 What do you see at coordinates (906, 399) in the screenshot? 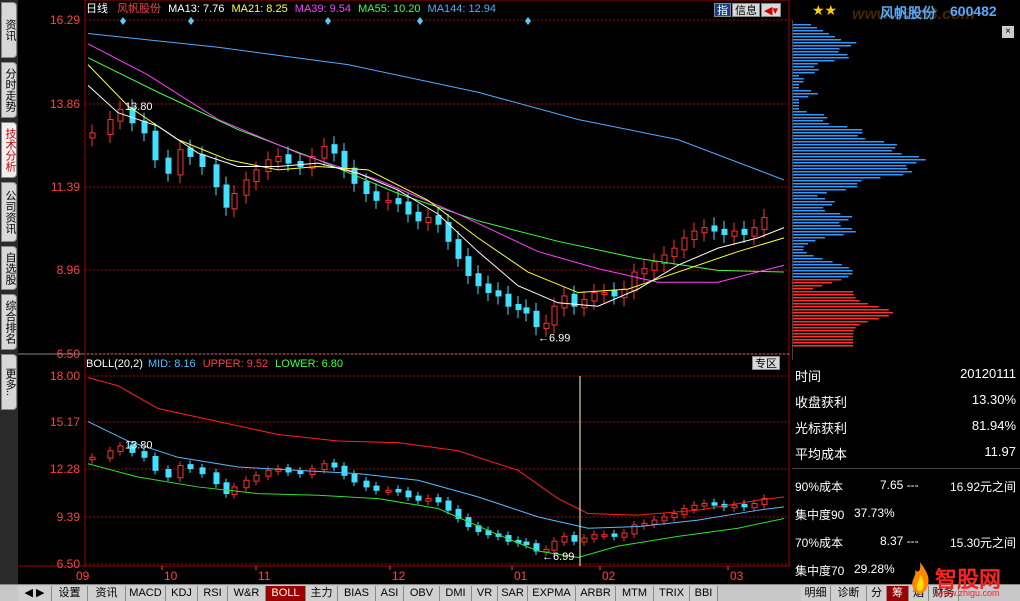
I see `chip-info-row: 收盘获利 13.30%` at bounding box center [906, 399].